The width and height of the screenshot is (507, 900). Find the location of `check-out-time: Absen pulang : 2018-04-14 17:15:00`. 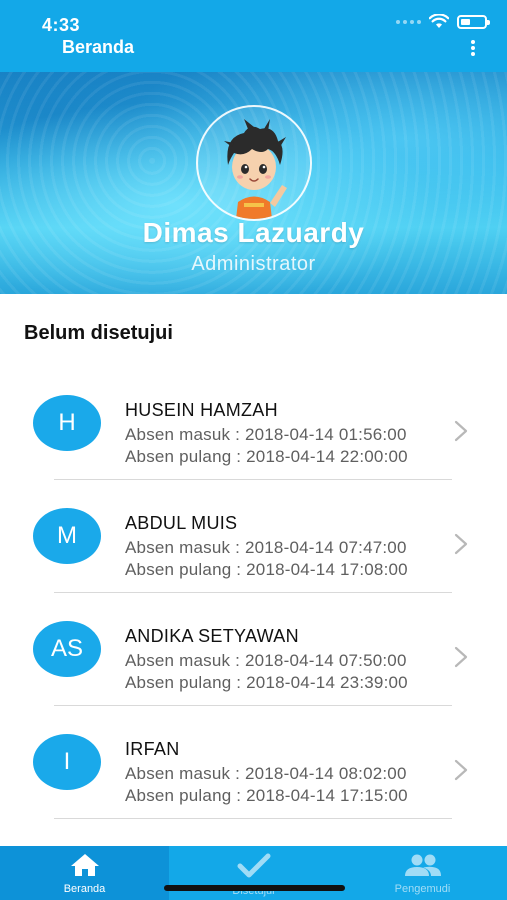

check-out-time: Absen pulang : 2018-04-14 17:15:00 is located at coordinates (266, 795).